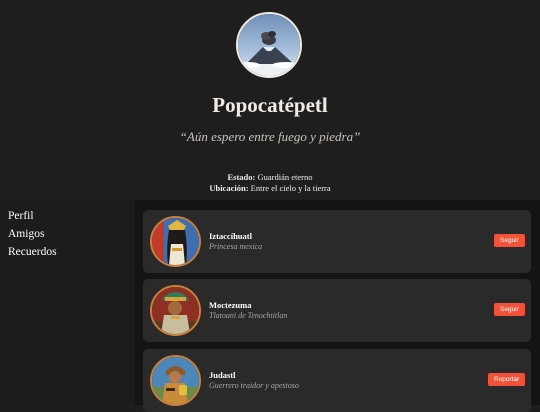  Describe the element at coordinates (270, 136) in the screenshot. I see `profile-quote: “Aún espero entre fuego y piedra”` at that location.